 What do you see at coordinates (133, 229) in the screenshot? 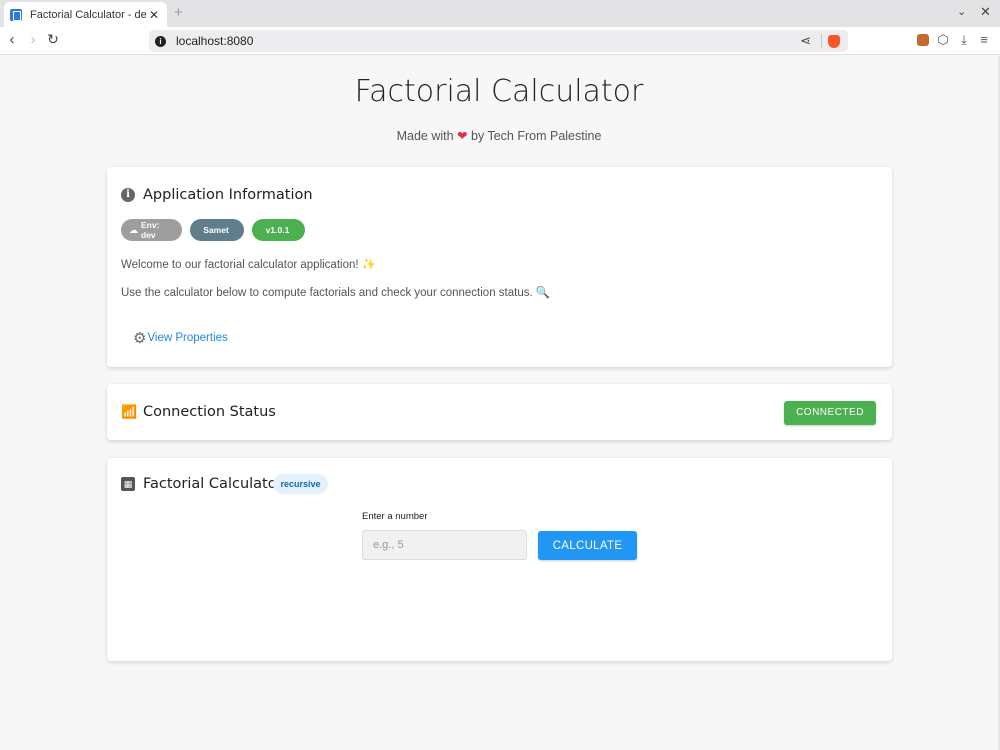
I see `cloud-icon: ☁` at bounding box center [133, 229].